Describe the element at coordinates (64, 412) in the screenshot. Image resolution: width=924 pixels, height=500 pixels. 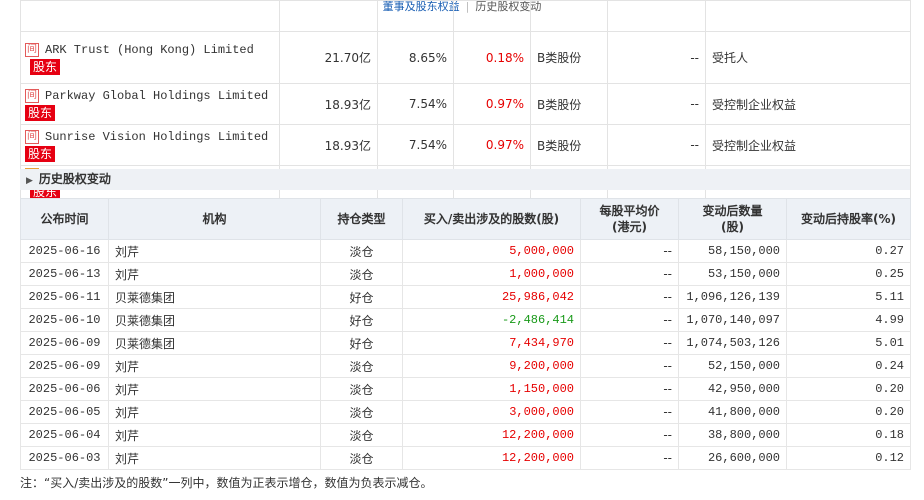
I see `row-date: 2025-06-05` at that location.